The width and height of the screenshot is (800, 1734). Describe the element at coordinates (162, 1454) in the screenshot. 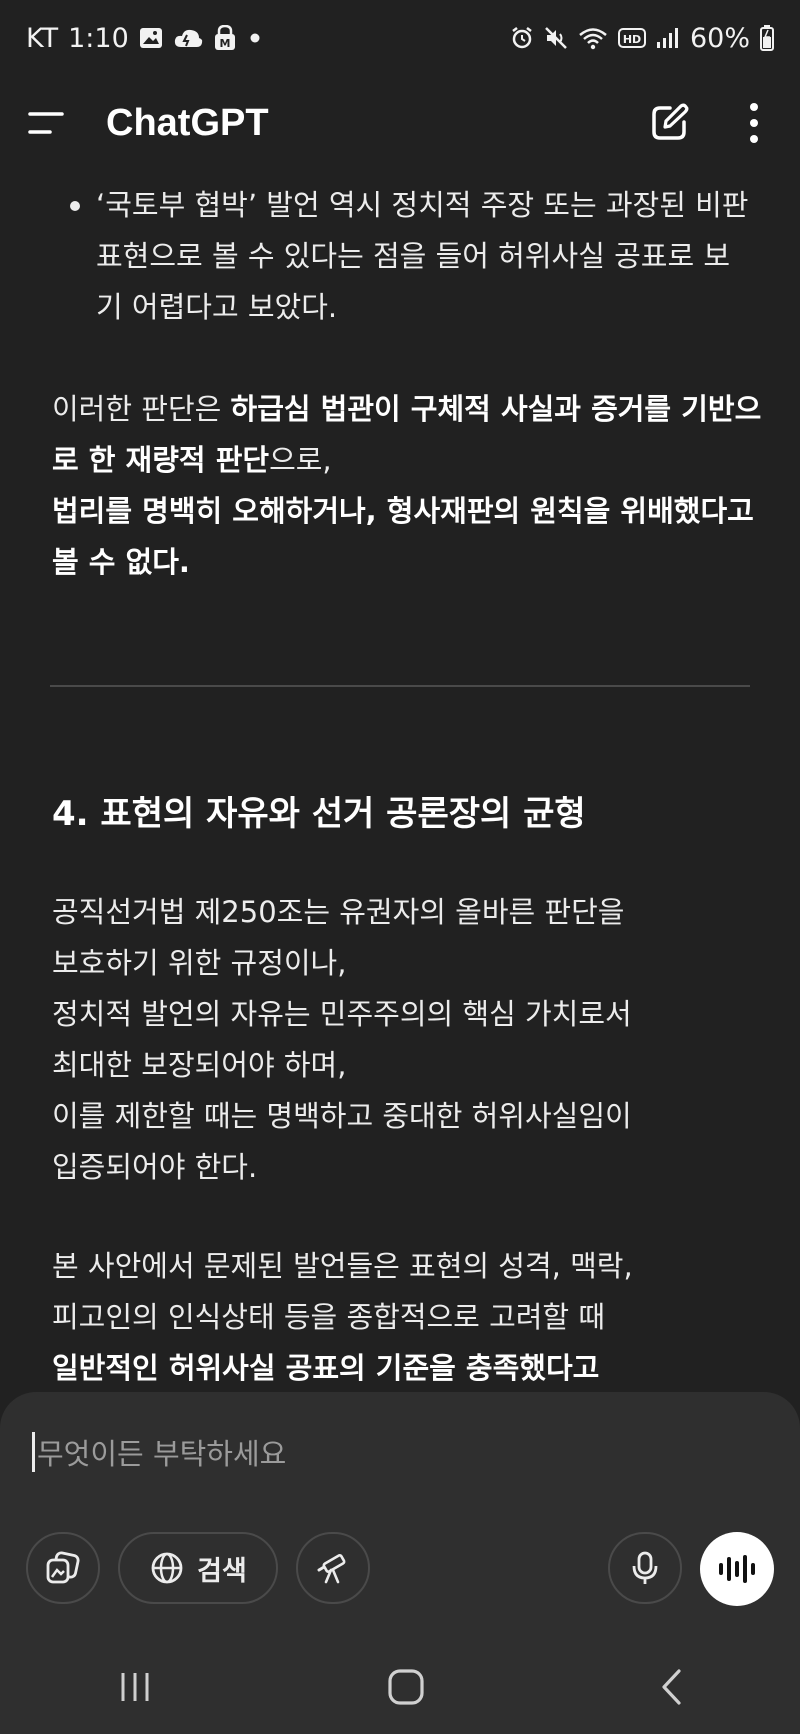

I see `input-placeholder: 무엇이든 부탁하세요` at that location.